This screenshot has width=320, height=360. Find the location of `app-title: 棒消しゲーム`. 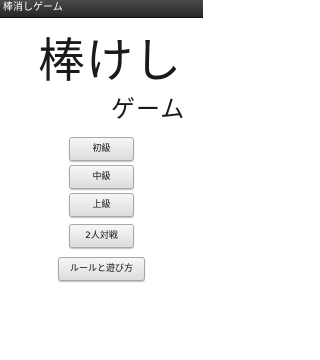

app-title: 棒消しゲーム is located at coordinates (33, 7).